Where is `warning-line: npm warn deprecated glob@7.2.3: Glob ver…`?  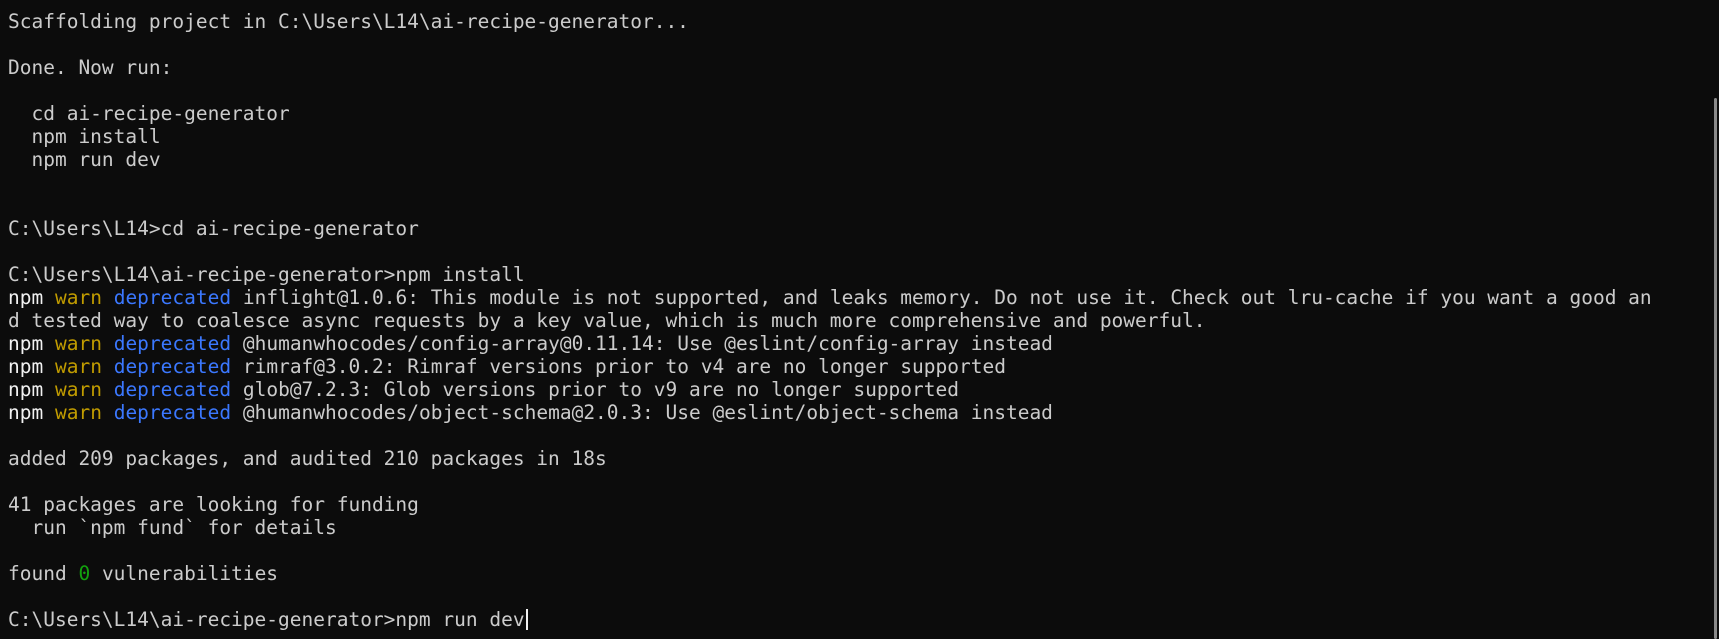 warning-line: npm warn deprecated glob@7.2.3: Glob ver… is located at coordinates (851, 389).